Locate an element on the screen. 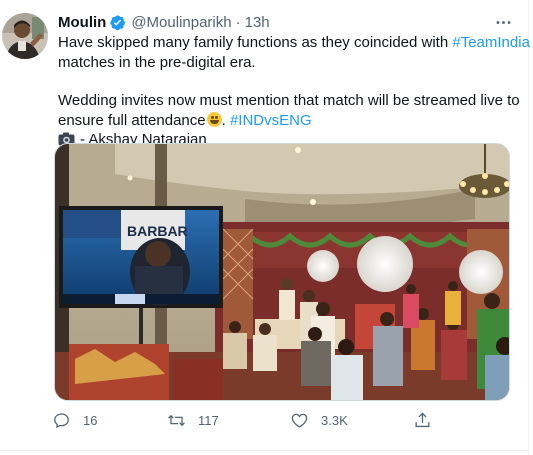  reply-count: 16 is located at coordinates (90, 420).